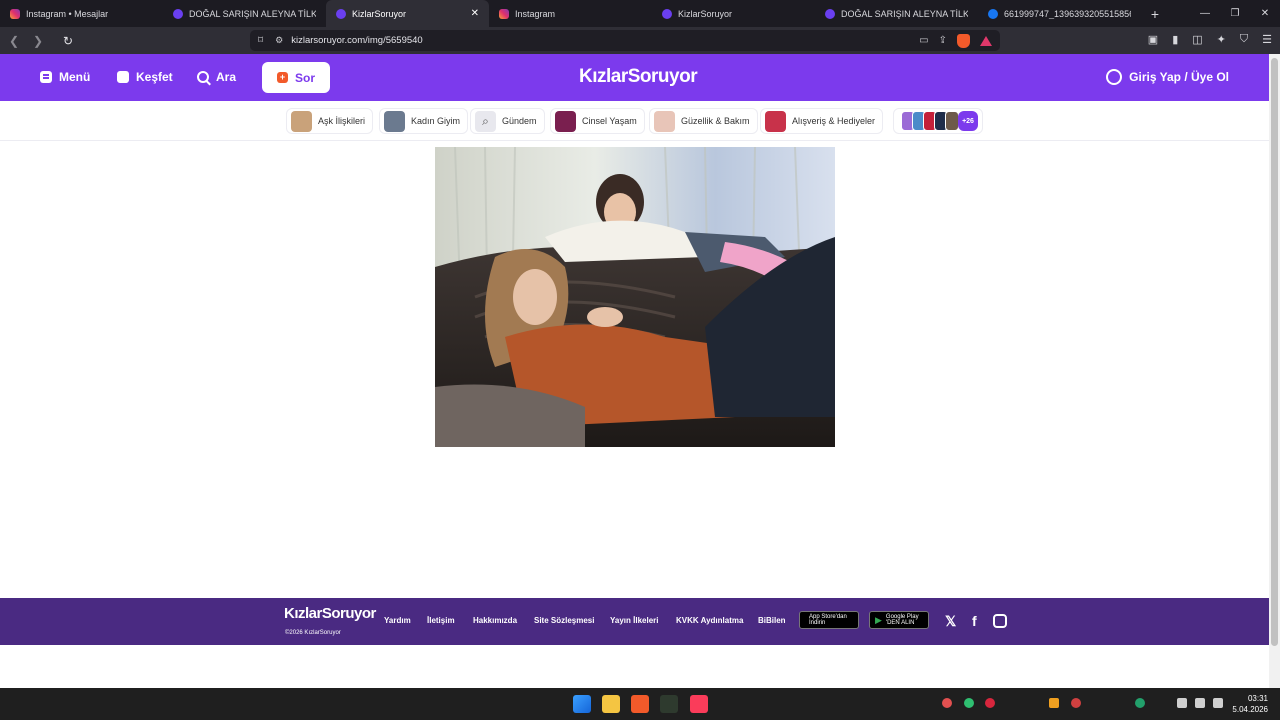 Image resolution: width=1280 pixels, height=720 pixels. Describe the element at coordinates (1205, 13) in the screenshot. I see `minimize-icon: —` at that location.